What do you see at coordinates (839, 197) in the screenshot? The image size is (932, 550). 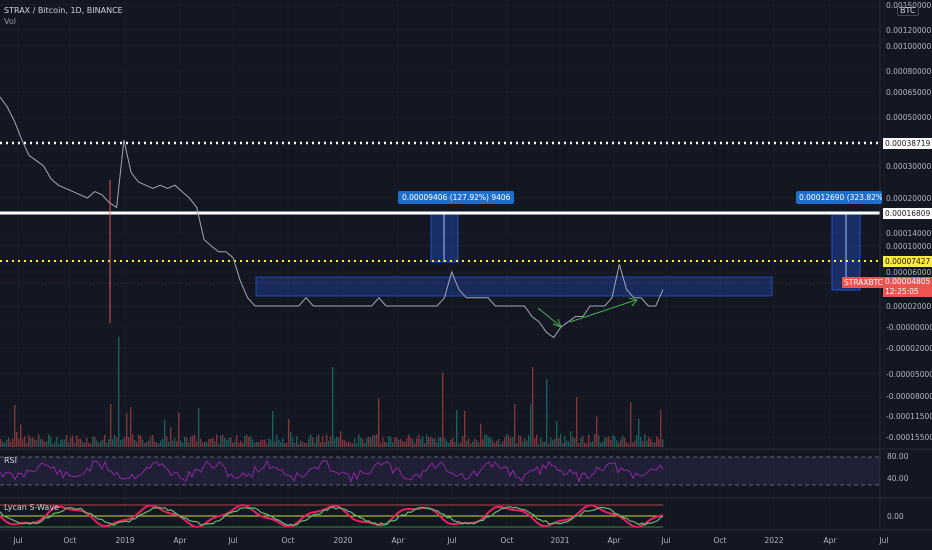 I see `measure-label-2: 0.00012690 (323.82%) 12690` at bounding box center [839, 197].